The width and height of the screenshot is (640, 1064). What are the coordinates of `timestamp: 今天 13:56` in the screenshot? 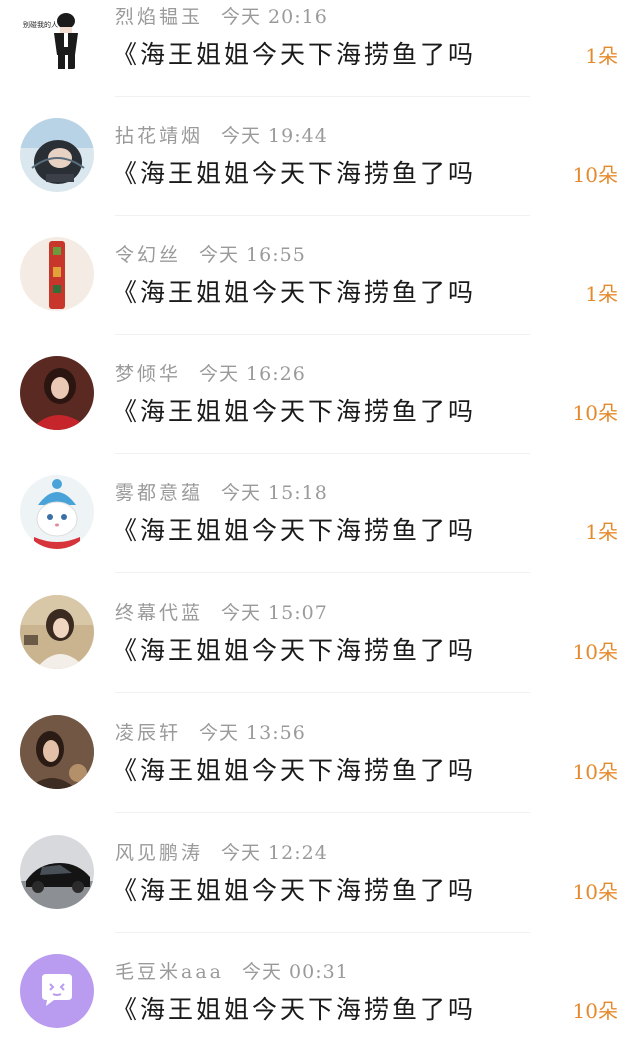 It's located at (252, 733).